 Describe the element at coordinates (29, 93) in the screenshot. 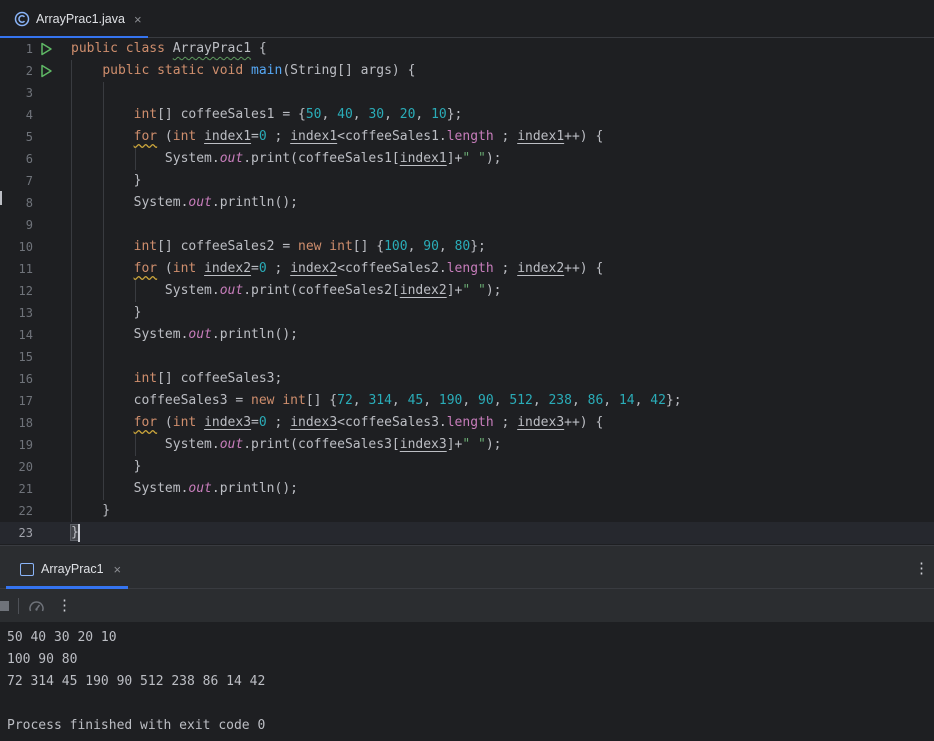

I see `line-number: 3` at that location.